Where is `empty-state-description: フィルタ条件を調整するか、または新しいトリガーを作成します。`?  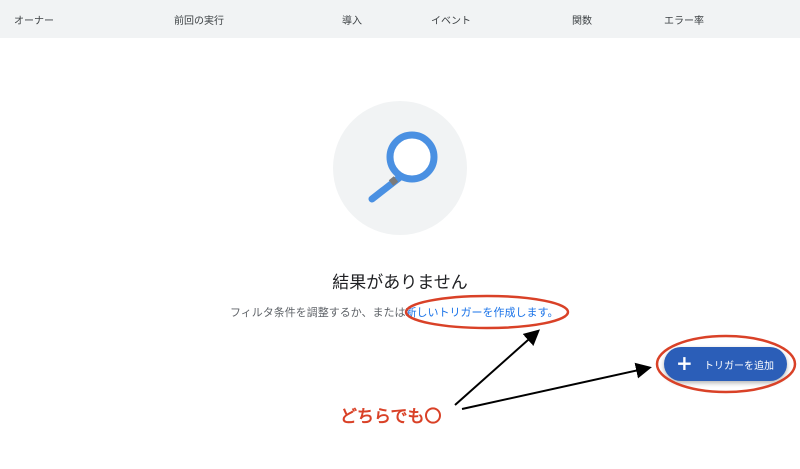 empty-state-description: フィルタ条件を調整するか、または新しいトリガーを作成します。 is located at coordinates (394, 312).